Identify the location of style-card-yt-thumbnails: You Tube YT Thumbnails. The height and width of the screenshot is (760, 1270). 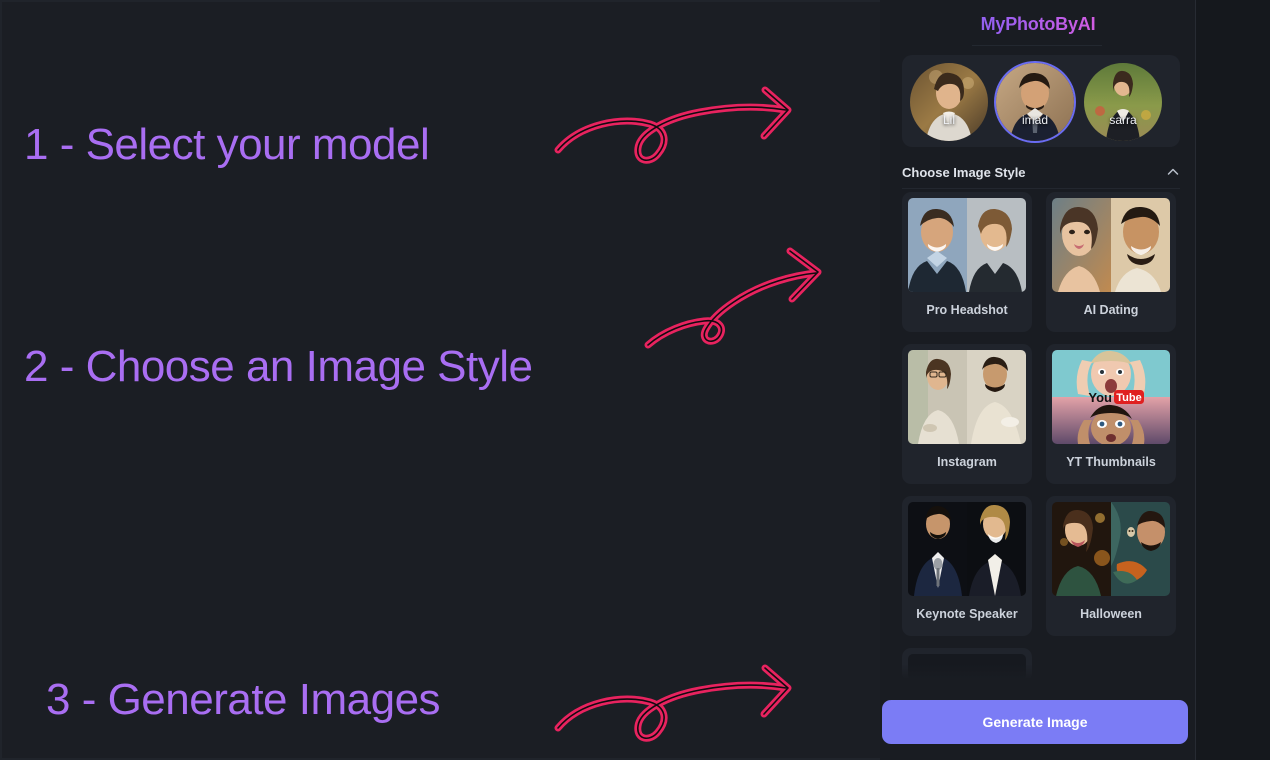
(1111, 414).